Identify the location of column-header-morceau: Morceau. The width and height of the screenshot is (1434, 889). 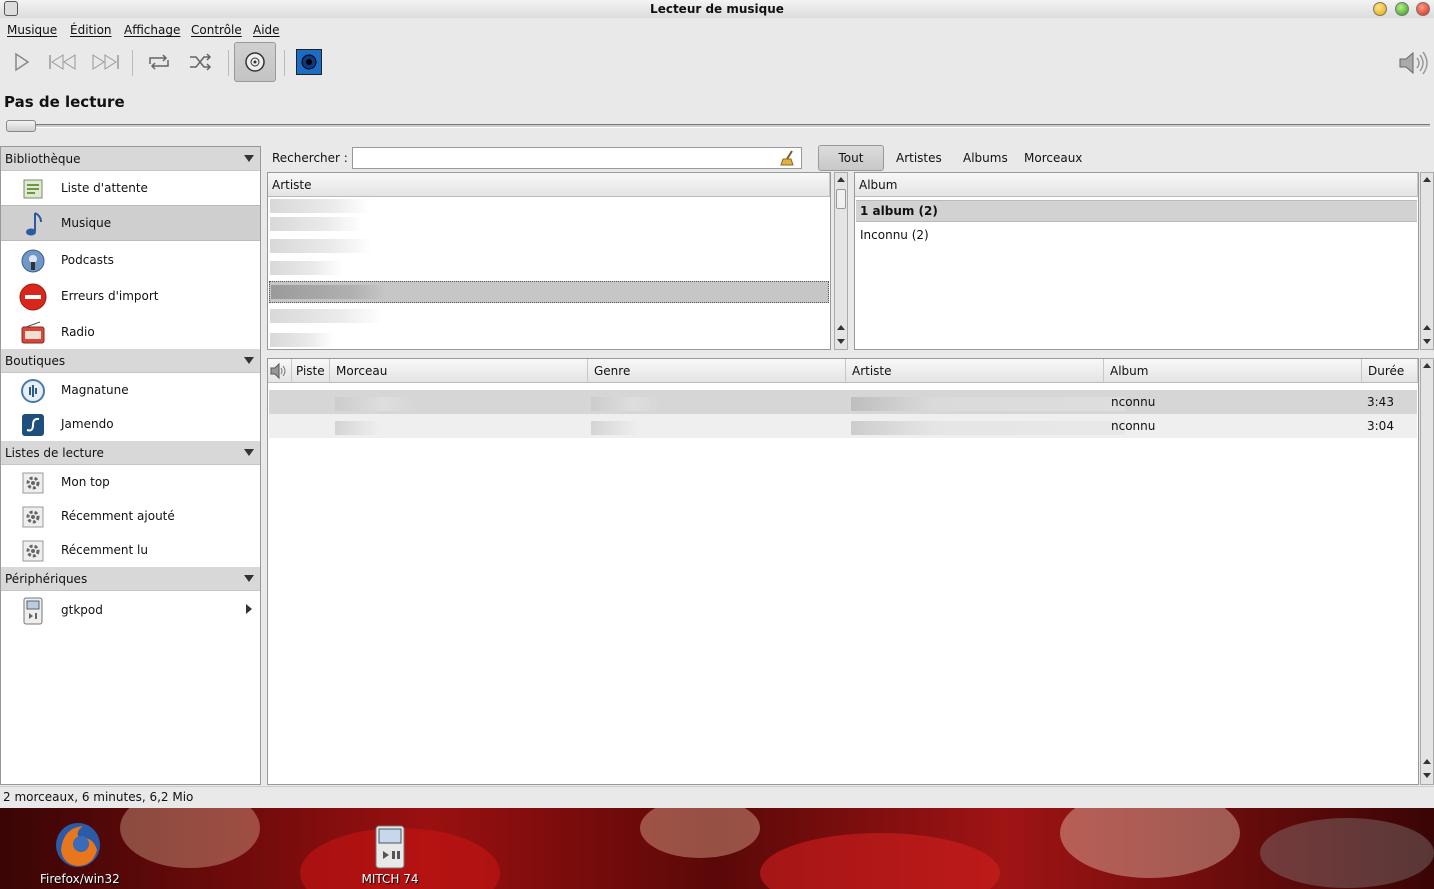
(459, 371).